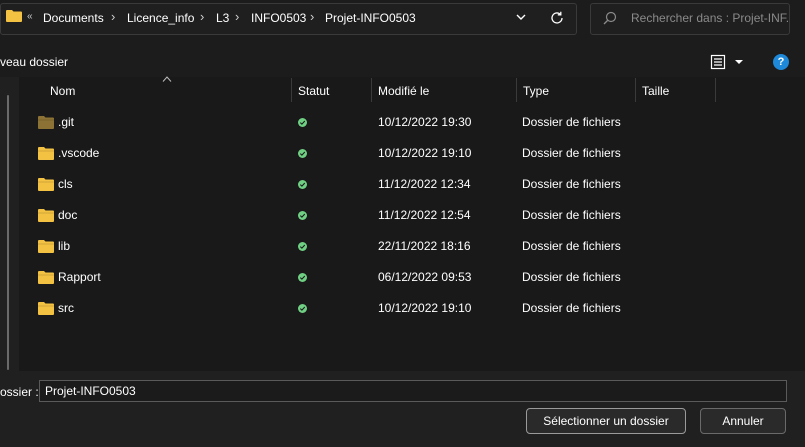 This screenshot has height=447, width=805. Describe the element at coordinates (425, 122) in the screenshot. I see `file-modified-date: 10/12/2022 19:30` at that location.